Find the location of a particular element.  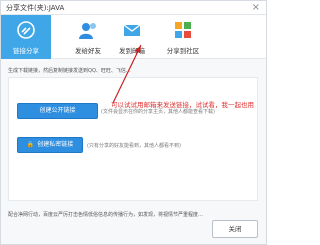

share-tabs: 链接分享 发给好友 发到邮箱 分享到社区 is located at coordinates (133, 37).